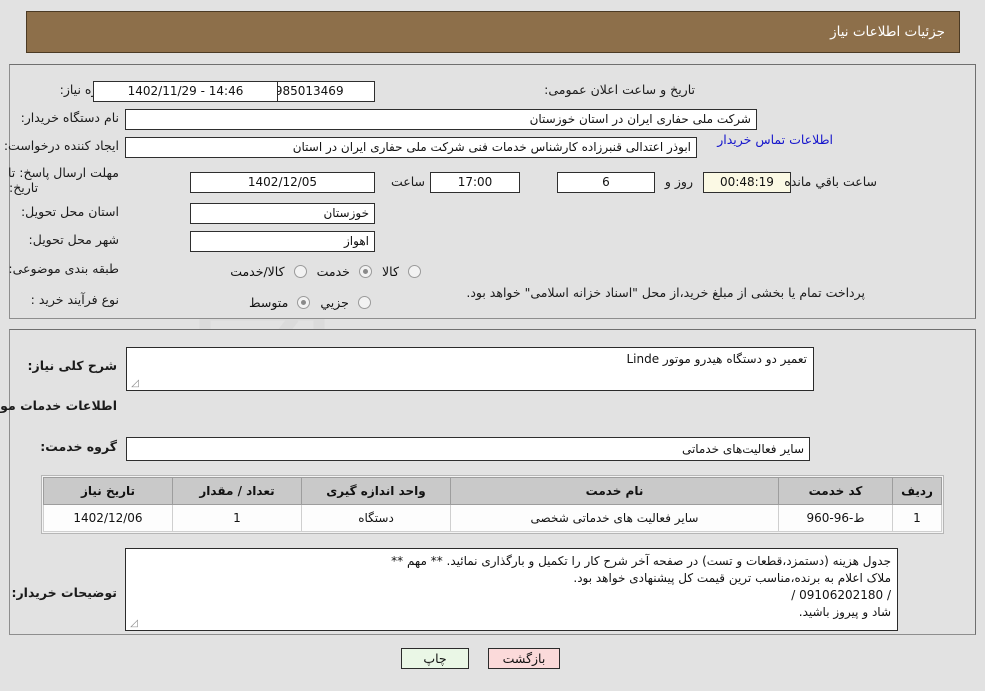 Image resolution: width=985 pixels, height=691 pixels. Describe the element at coordinates (257, 271) in the screenshot. I see `classification-option-kala-khedmat-label: کالا/خدمت` at that location.